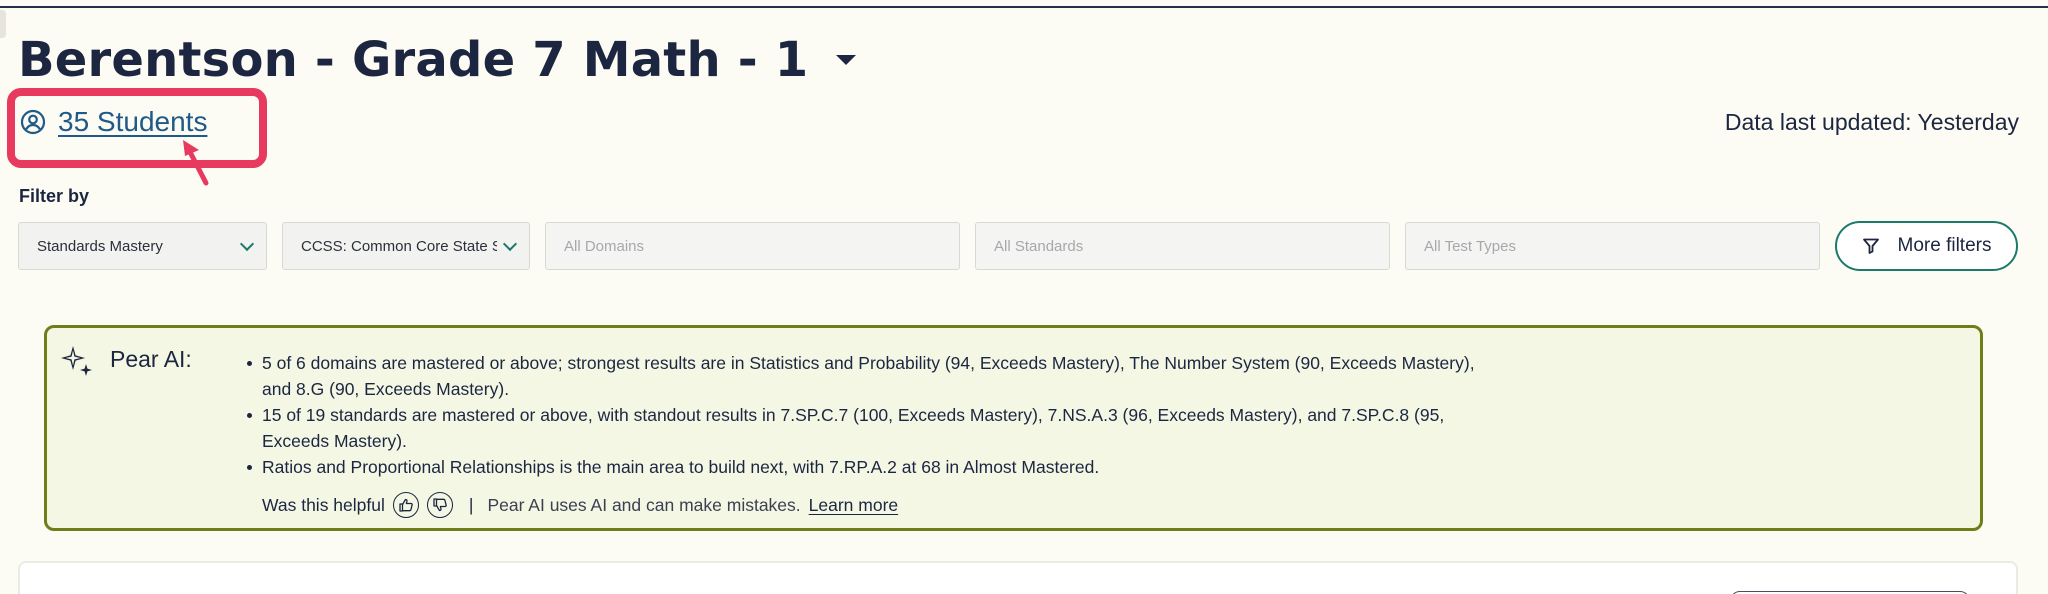 The height and width of the screenshot is (594, 2048). What do you see at coordinates (1871, 122) in the screenshot?
I see `data-updated-text: Data last updated: Yesterday` at bounding box center [1871, 122].